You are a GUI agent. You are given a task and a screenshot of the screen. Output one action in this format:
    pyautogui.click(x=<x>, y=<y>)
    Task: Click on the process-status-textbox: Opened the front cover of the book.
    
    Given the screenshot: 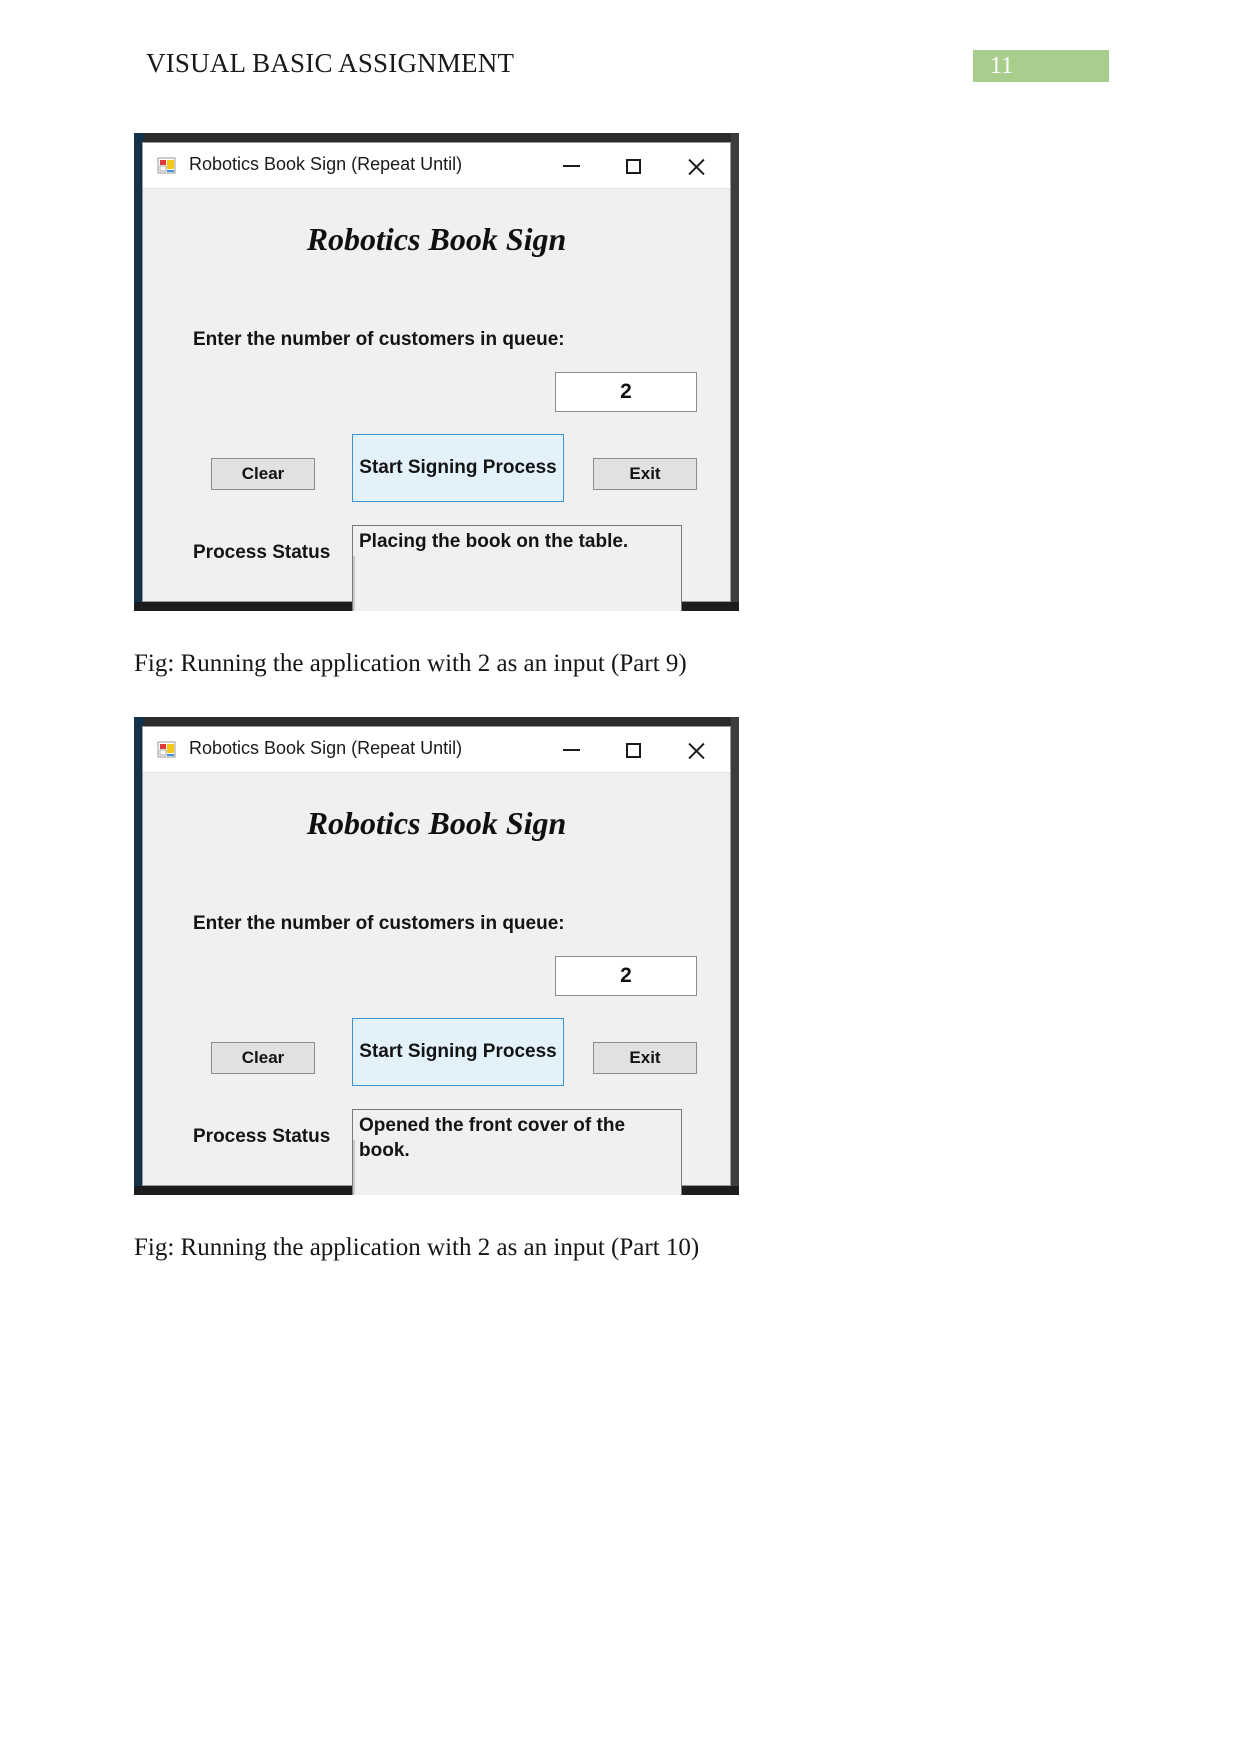 What is the action you would take?
    pyautogui.click(x=517, y=1152)
    